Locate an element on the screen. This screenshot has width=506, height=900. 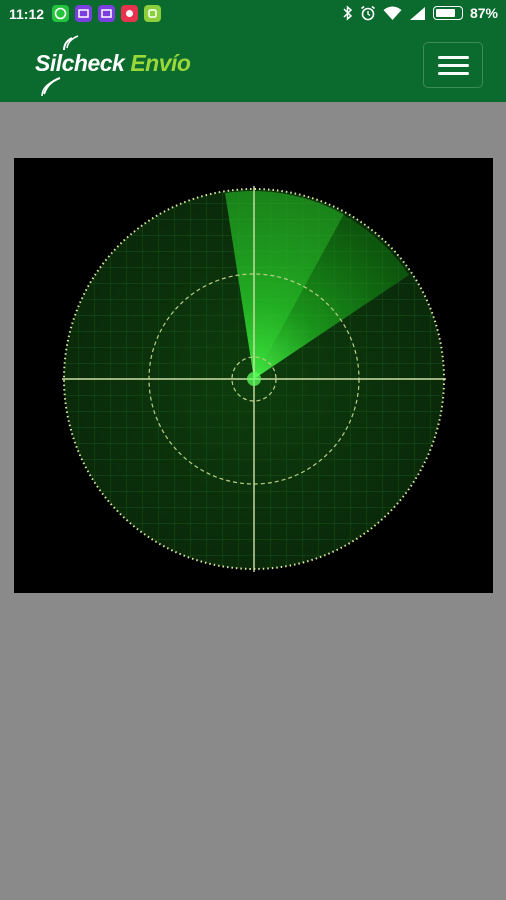
wifi-icon is located at coordinates (392, 13).